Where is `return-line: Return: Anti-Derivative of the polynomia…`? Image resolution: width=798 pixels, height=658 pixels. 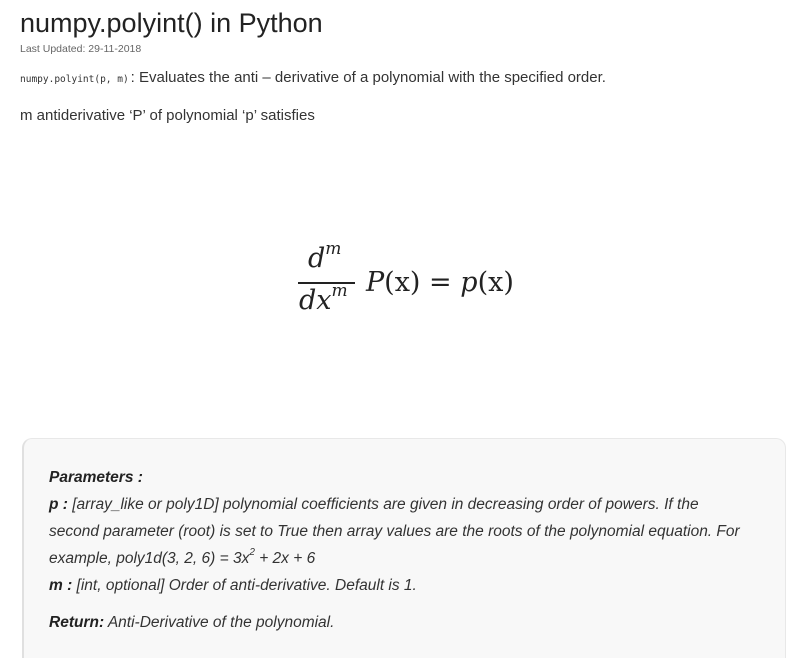 return-line: Return: Anti-Derivative of the polynomia… is located at coordinates (192, 622).